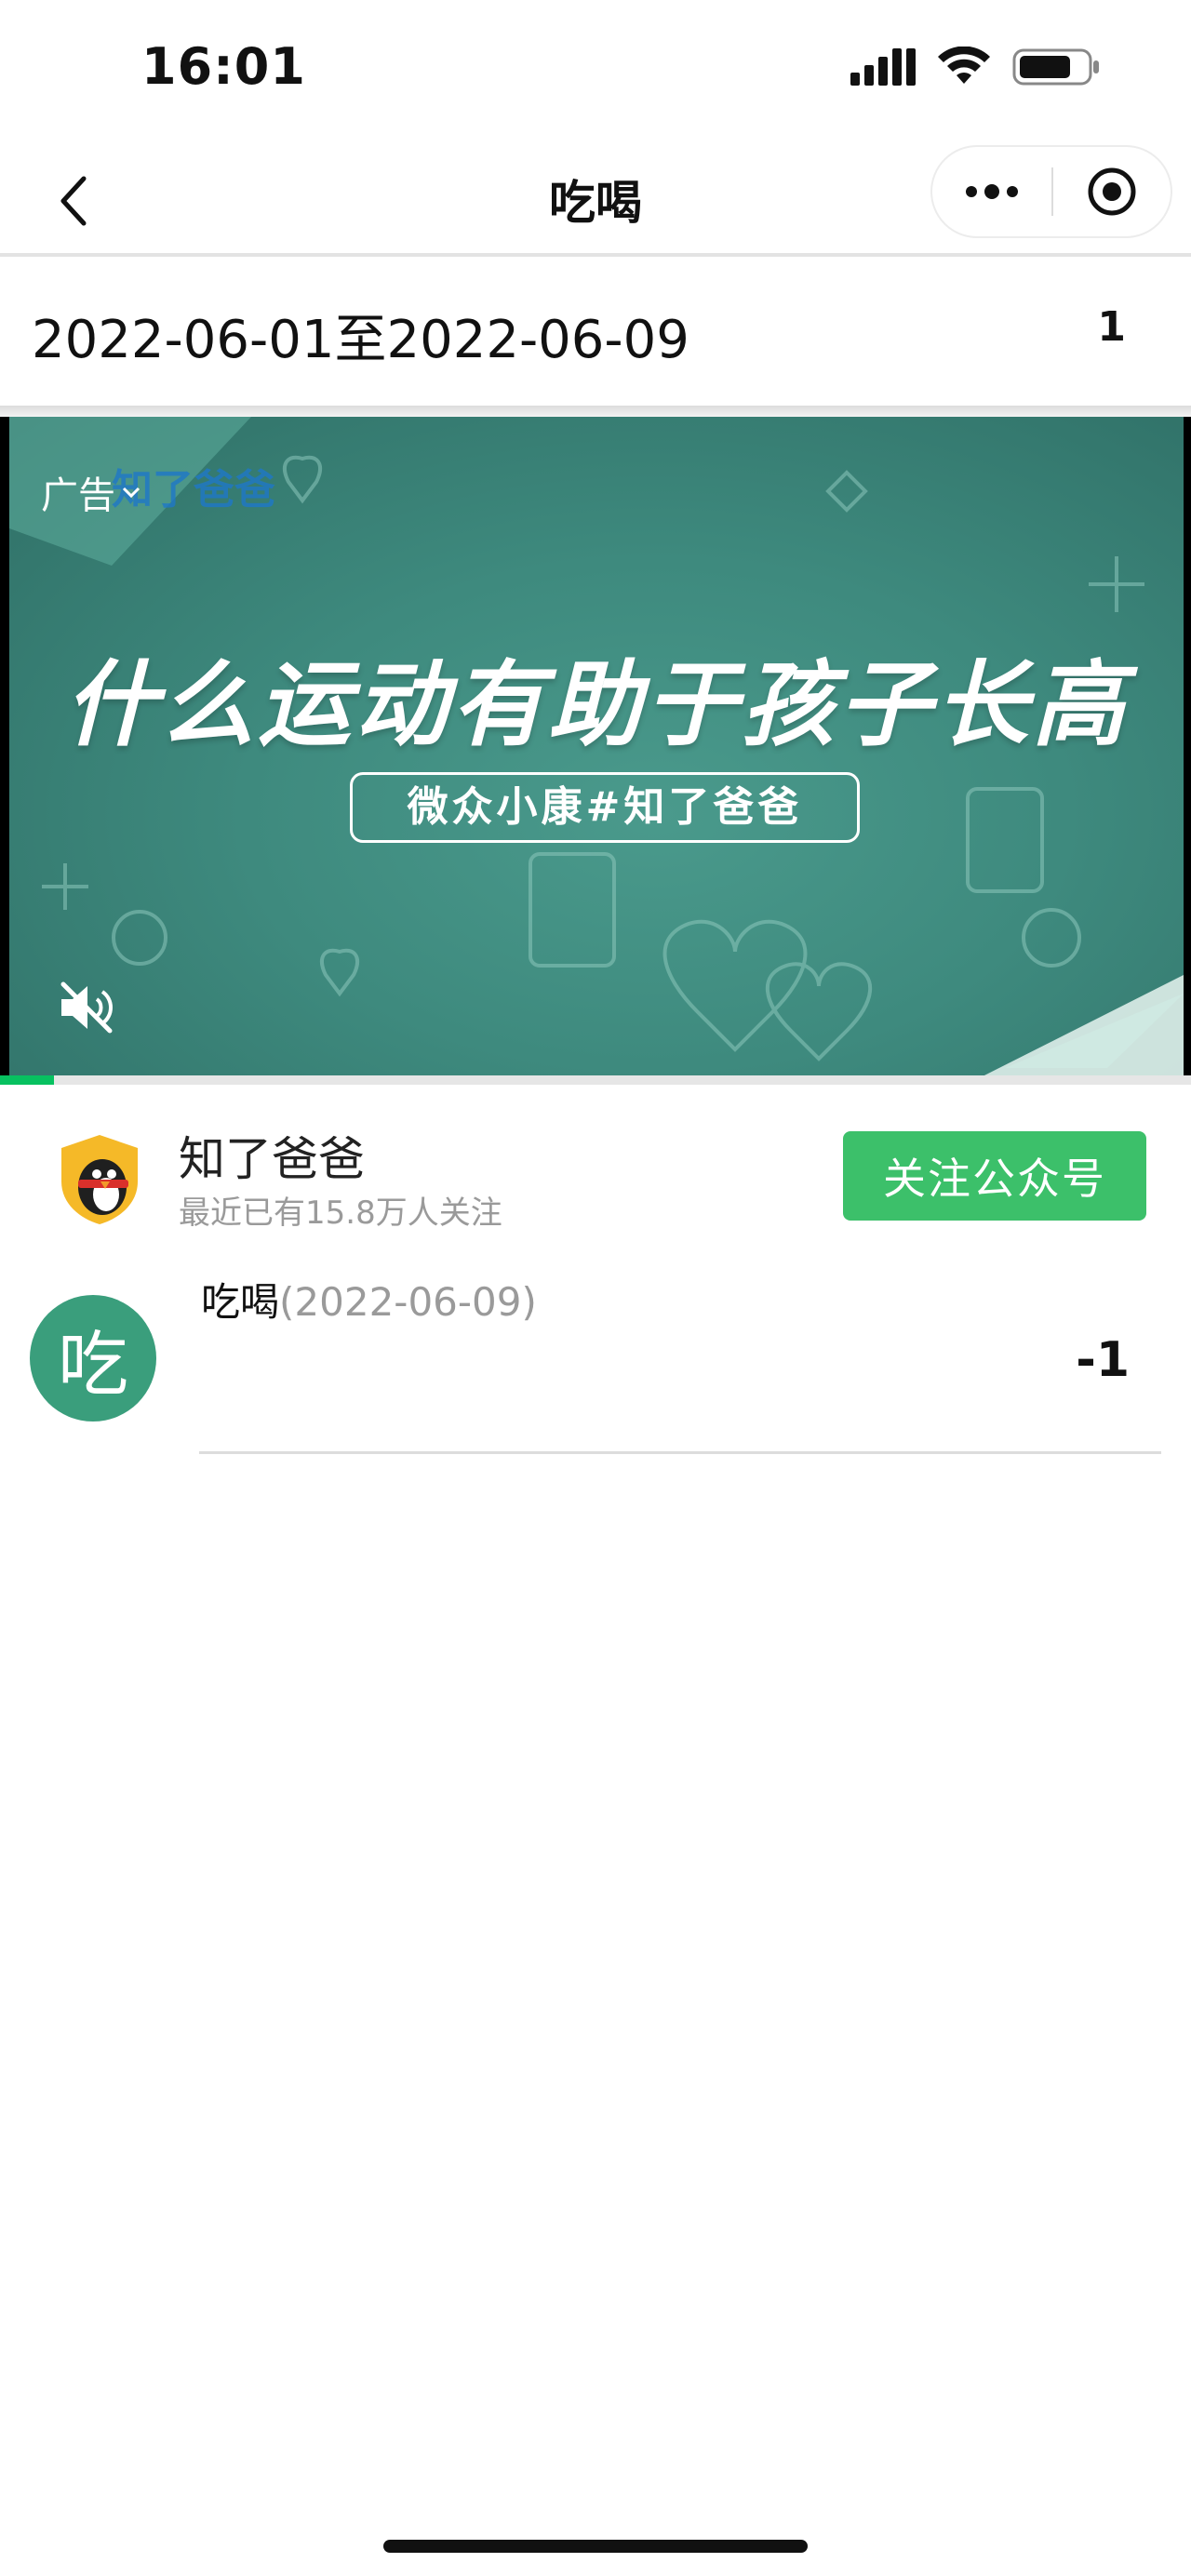 Image resolution: width=1191 pixels, height=2576 pixels. I want to click on nav-bar: 吃喝, so click(595, 196).